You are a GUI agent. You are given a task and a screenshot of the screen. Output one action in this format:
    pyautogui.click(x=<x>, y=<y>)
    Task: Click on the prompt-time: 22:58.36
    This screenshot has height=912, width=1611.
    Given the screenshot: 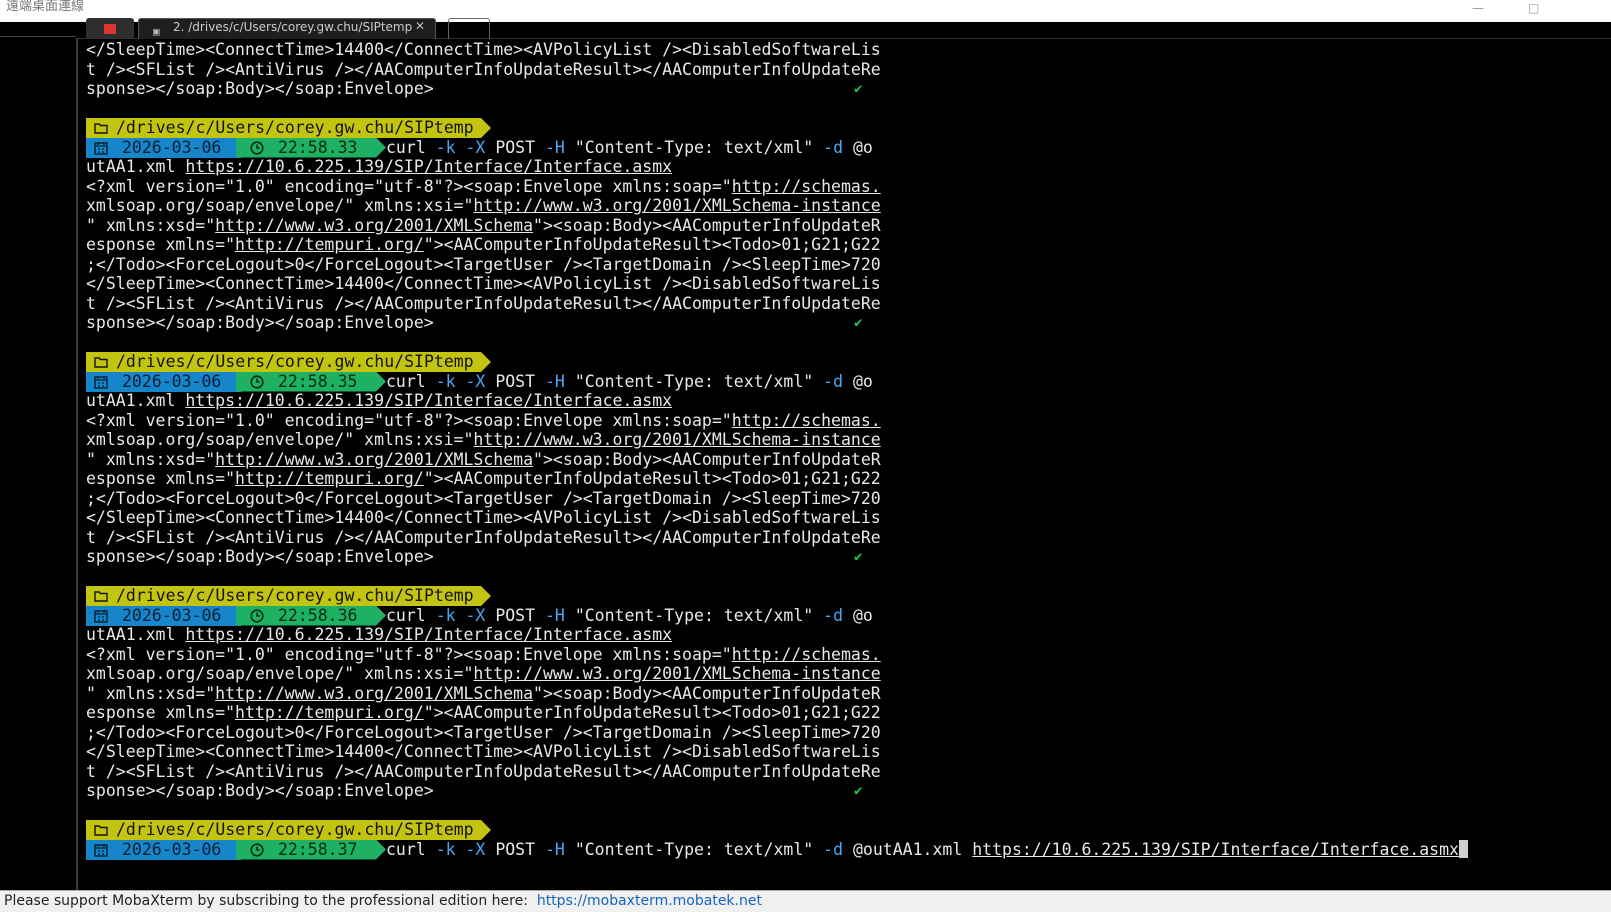 What is the action you would take?
    pyautogui.click(x=318, y=615)
    